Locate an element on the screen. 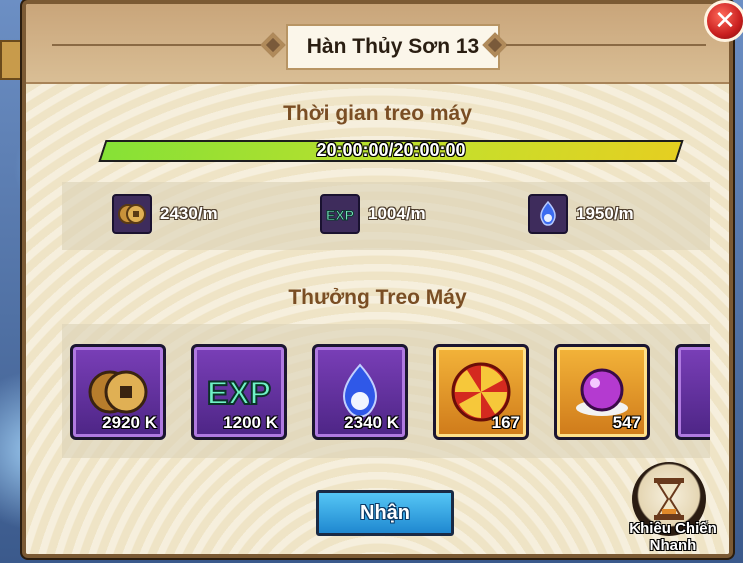  reward-item-partial is located at coordinates (692, 392).